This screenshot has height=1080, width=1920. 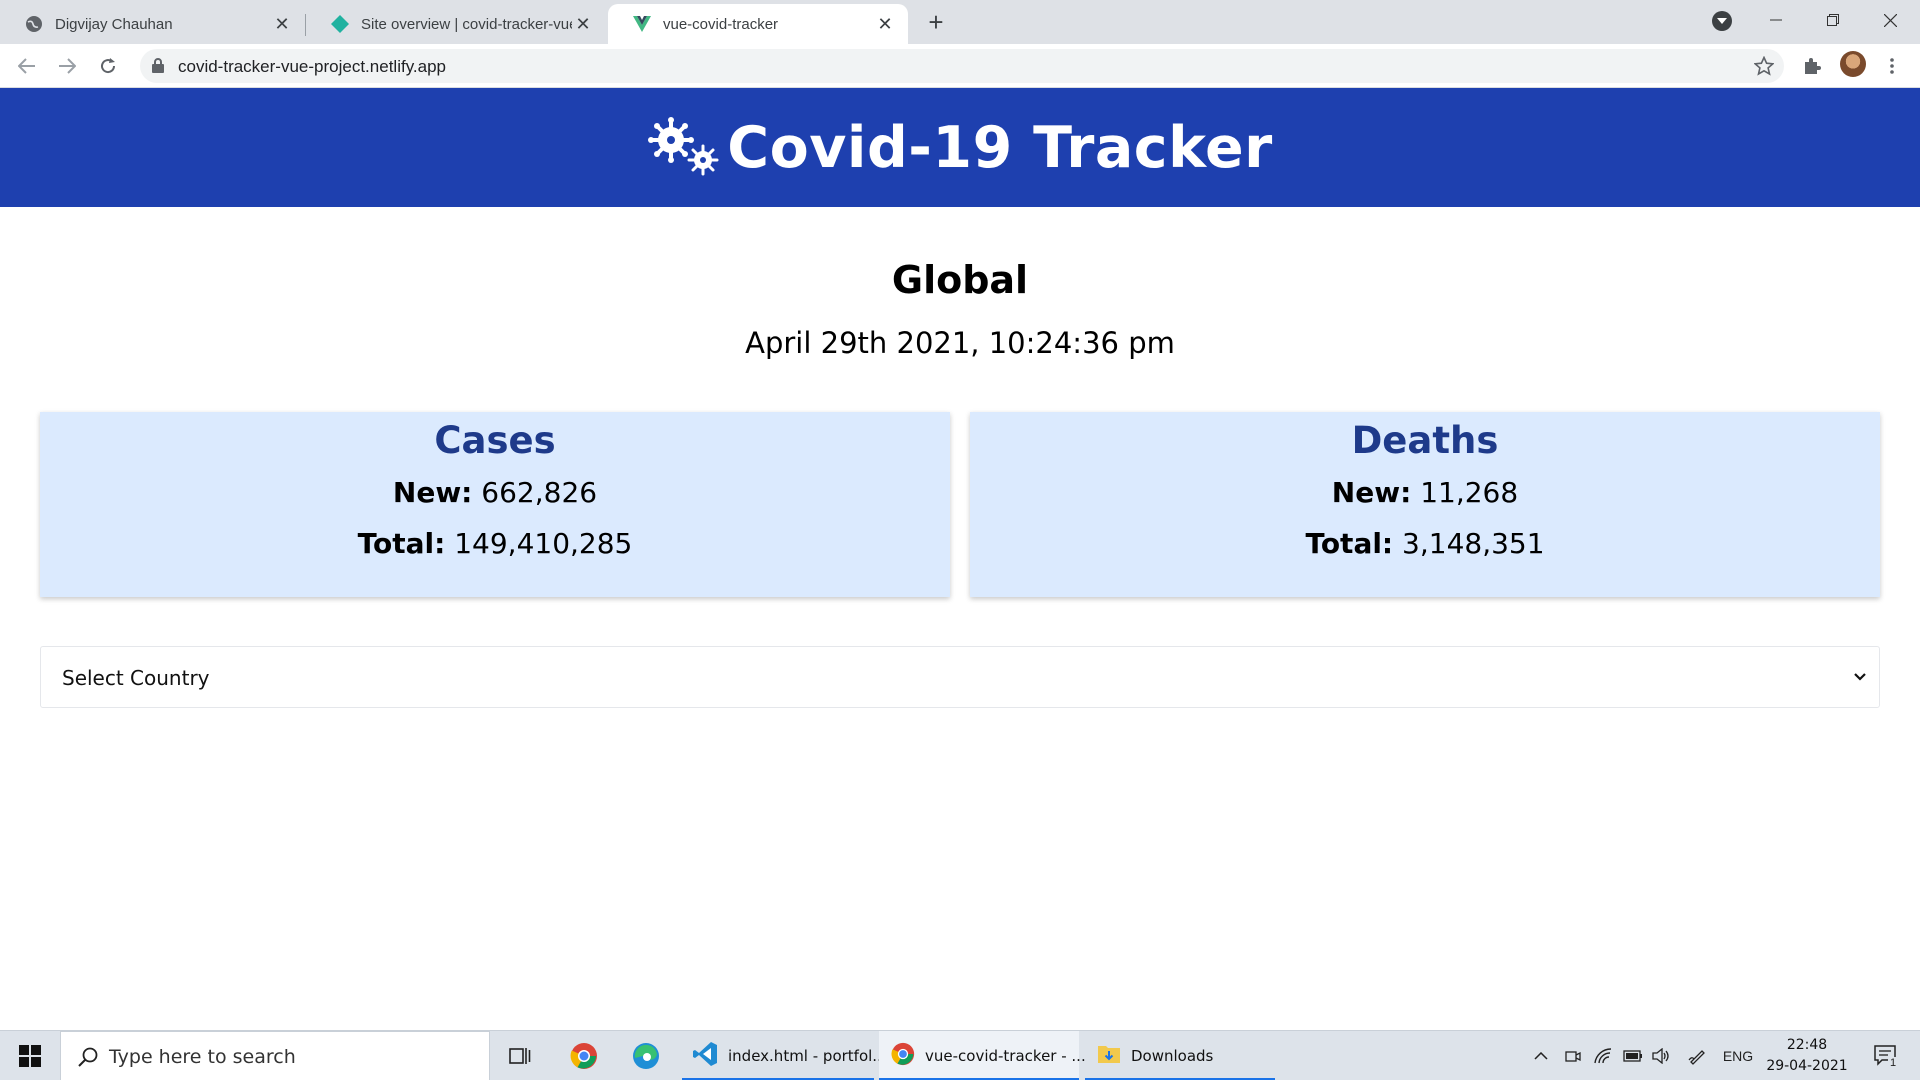 I want to click on pen-icon, so click(x=1697, y=1055).